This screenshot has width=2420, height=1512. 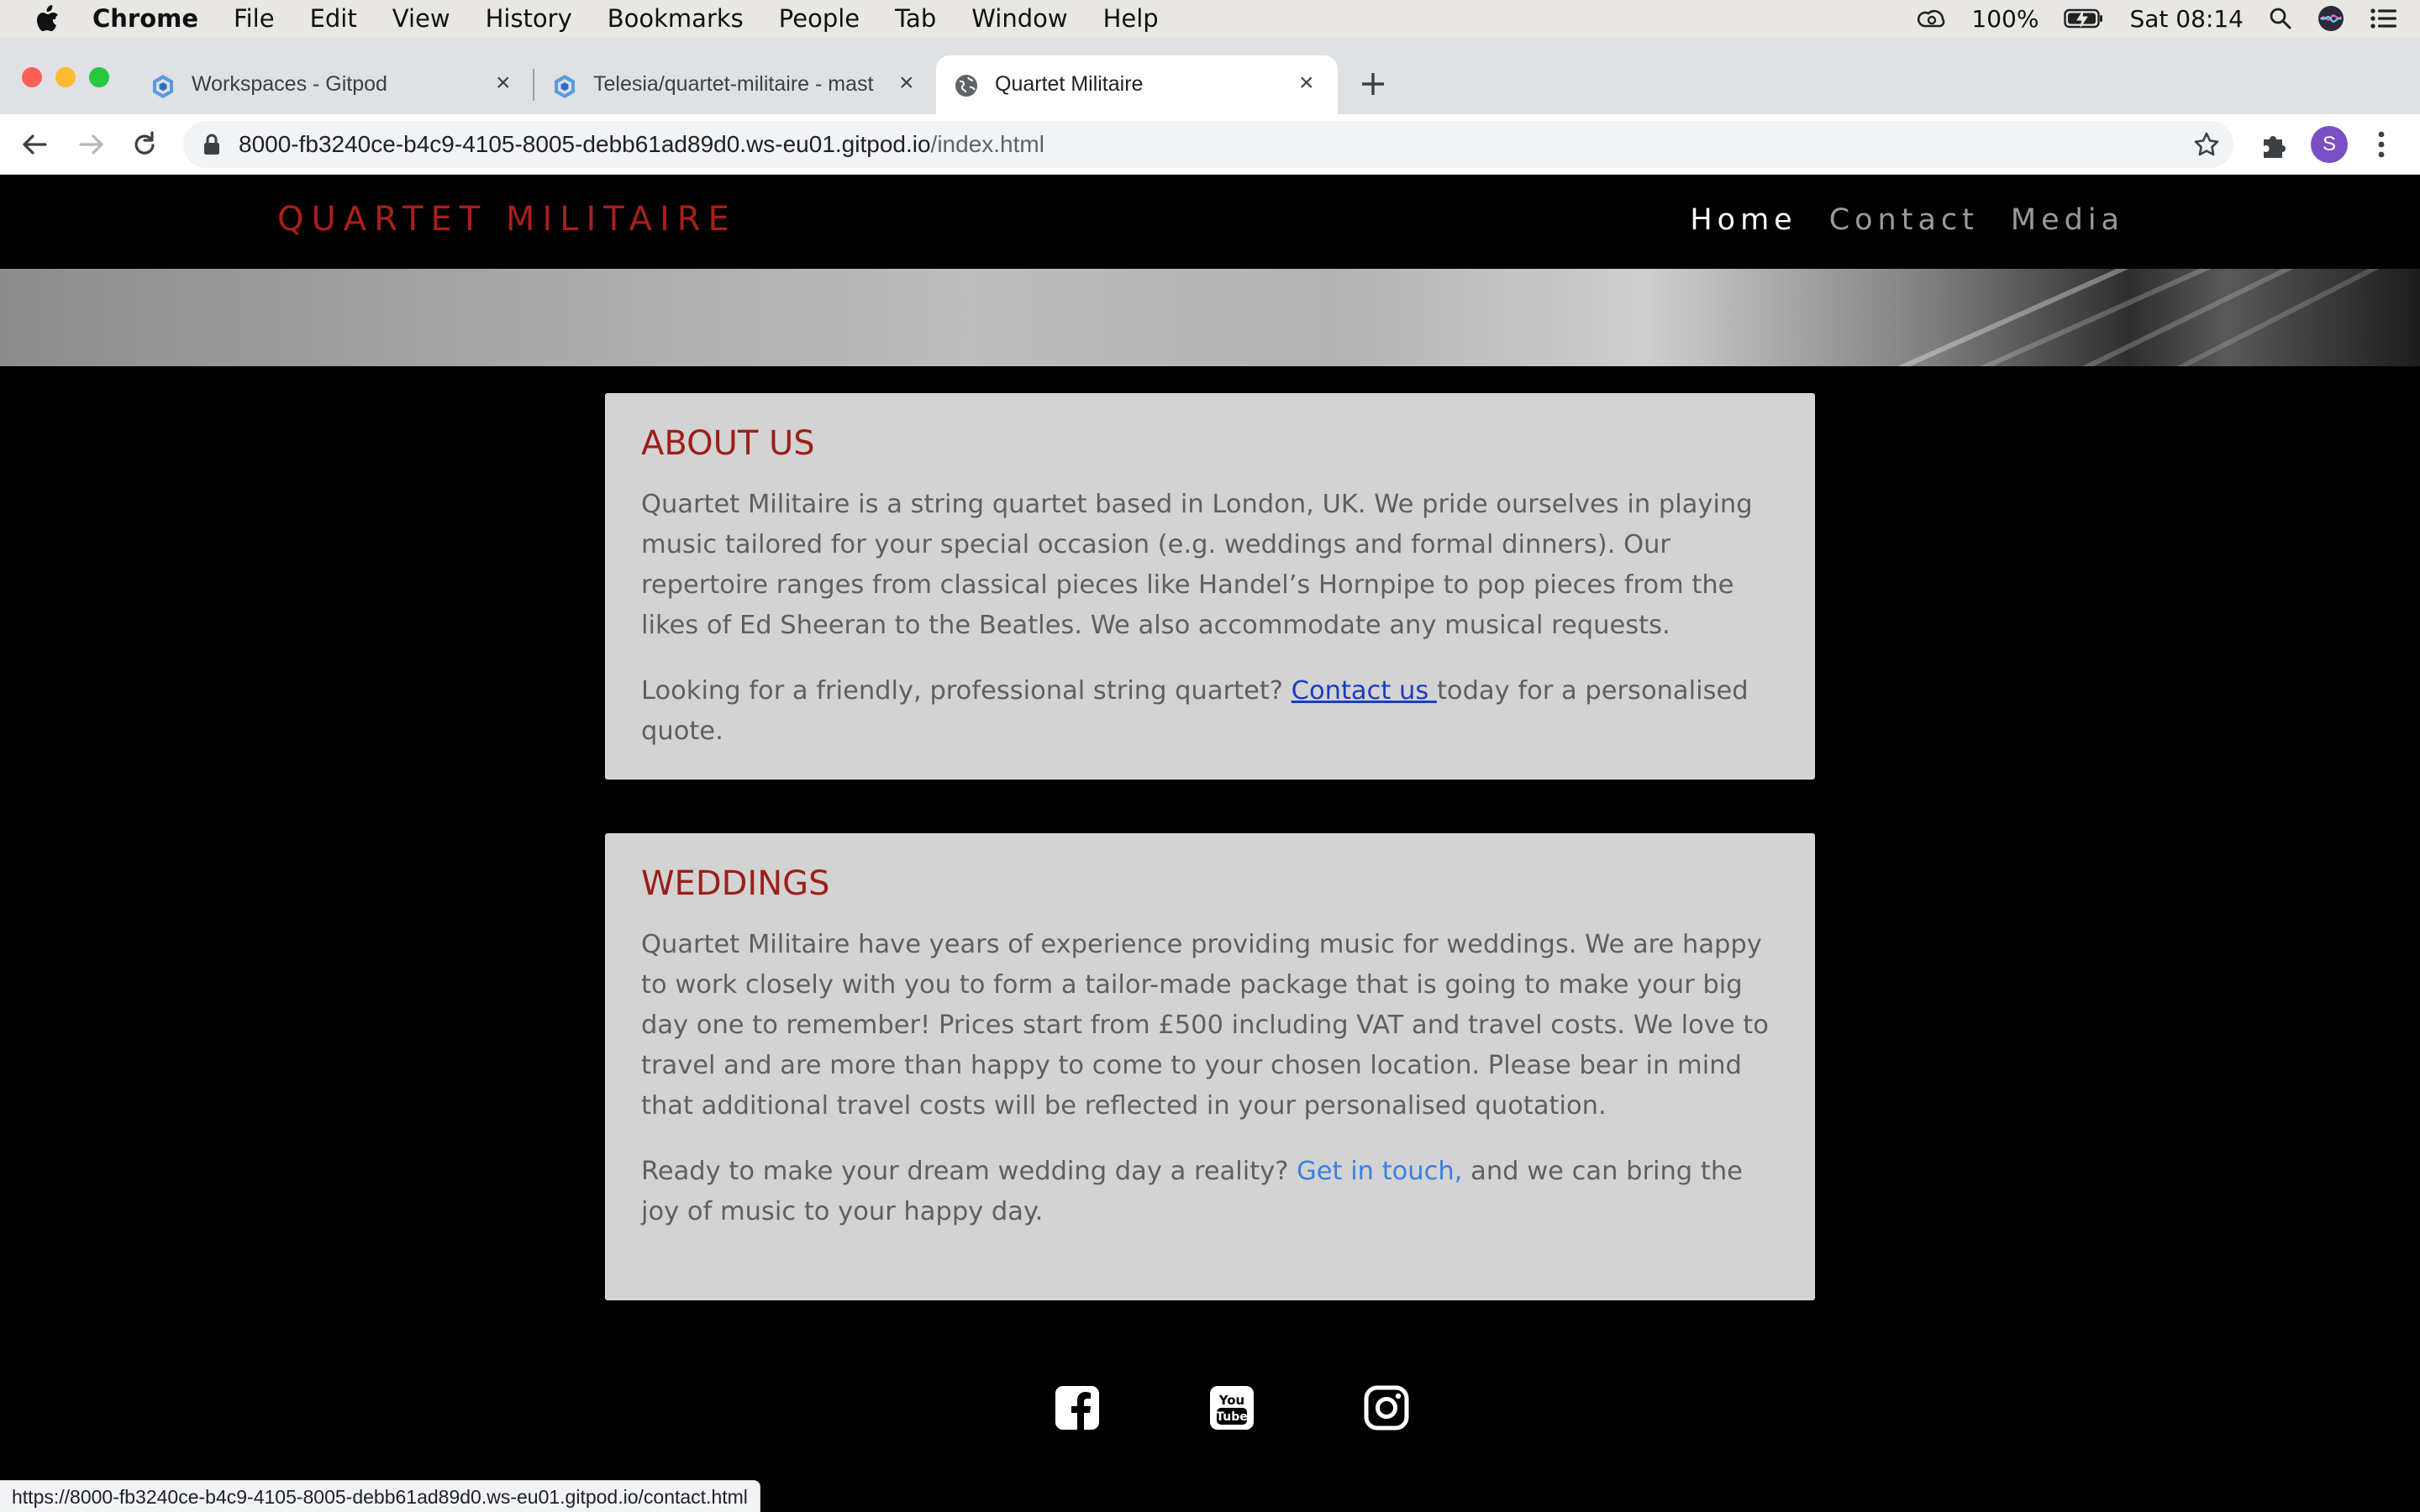 What do you see at coordinates (1070, 84) in the screenshot?
I see `tab-title: Quartet Militaire` at bounding box center [1070, 84].